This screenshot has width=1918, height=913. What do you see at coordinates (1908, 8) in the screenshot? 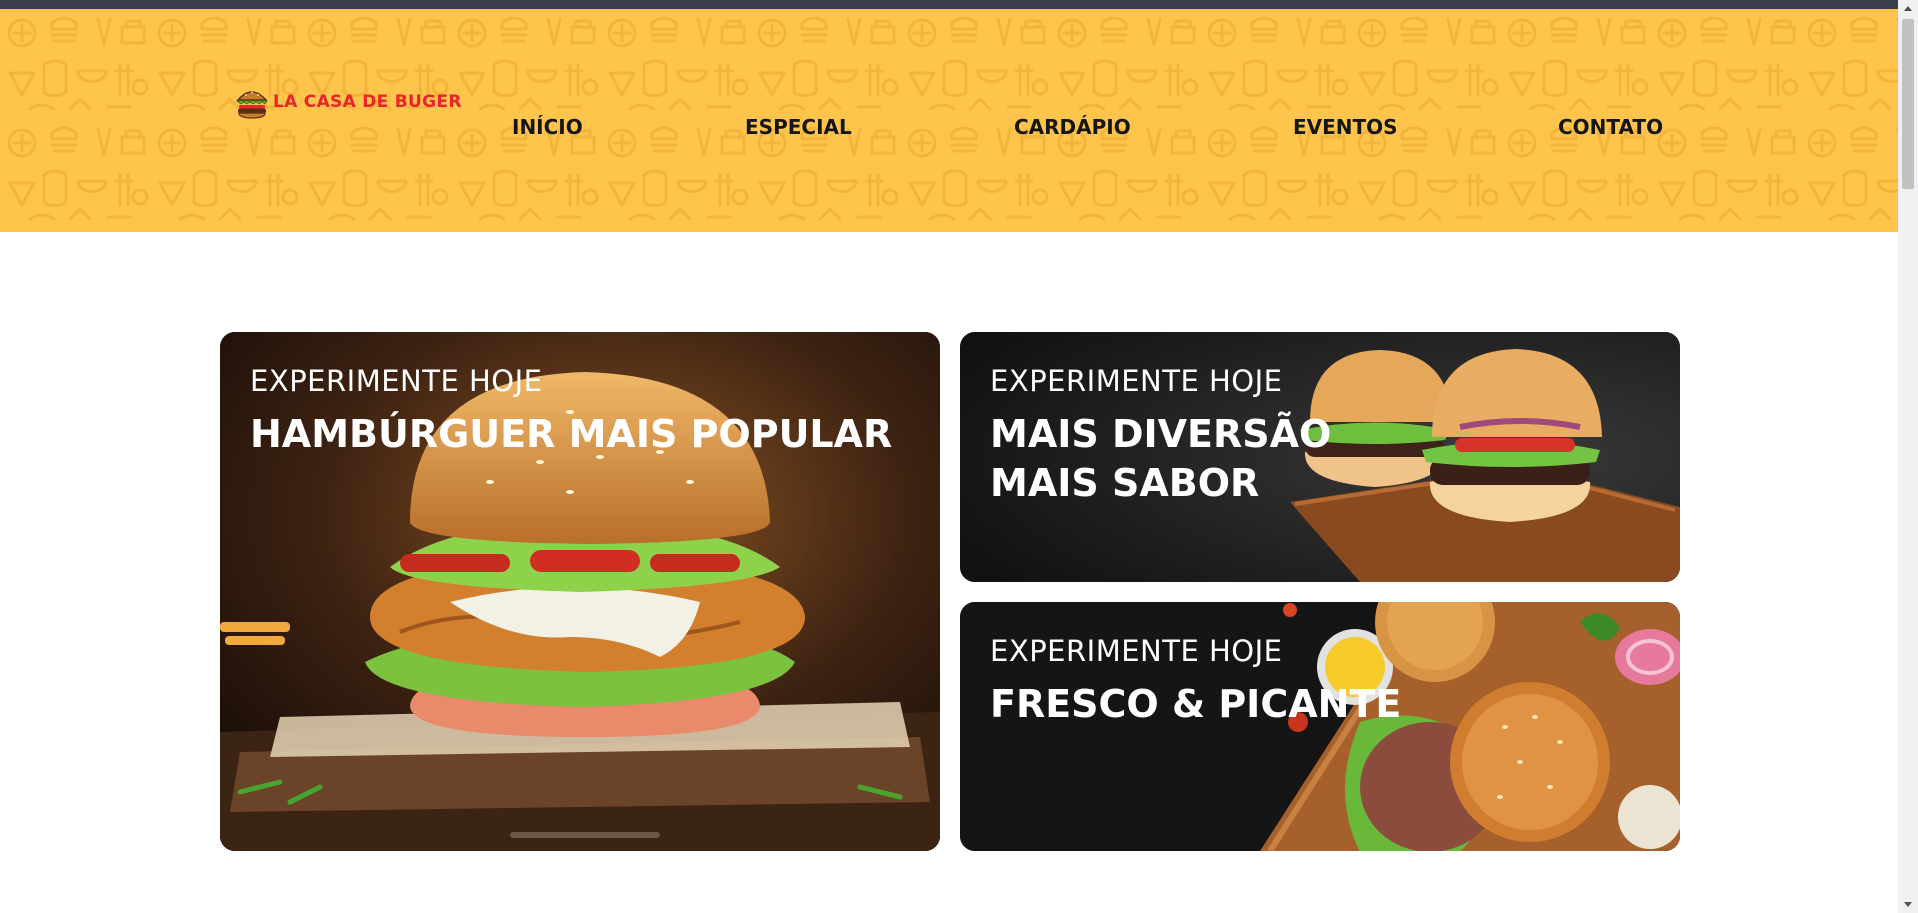
I see `scroll-up-arrow-icon` at bounding box center [1908, 8].